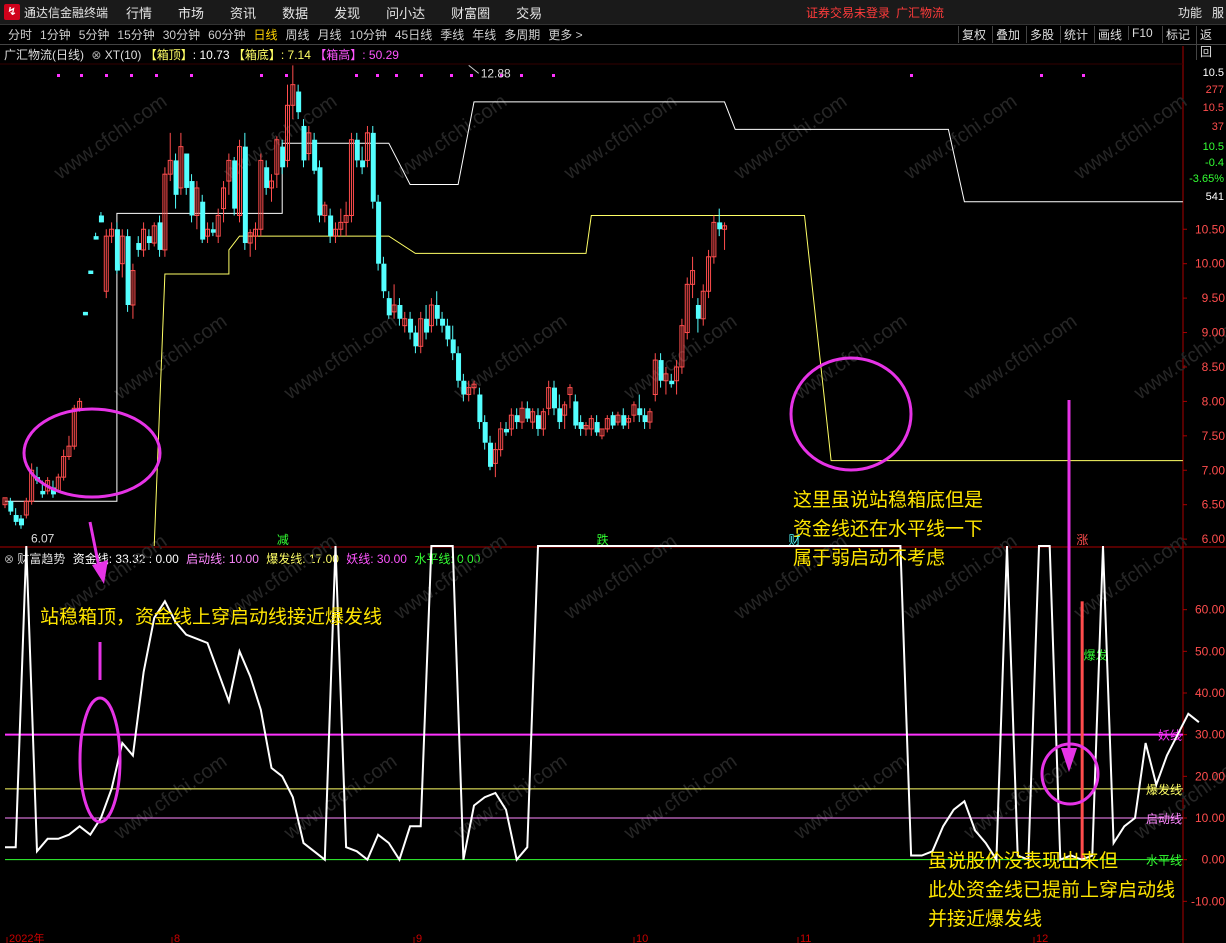  Describe the element at coordinates (9, 559) in the screenshot. I see `indicator-settings-icon: ⊗` at that location.